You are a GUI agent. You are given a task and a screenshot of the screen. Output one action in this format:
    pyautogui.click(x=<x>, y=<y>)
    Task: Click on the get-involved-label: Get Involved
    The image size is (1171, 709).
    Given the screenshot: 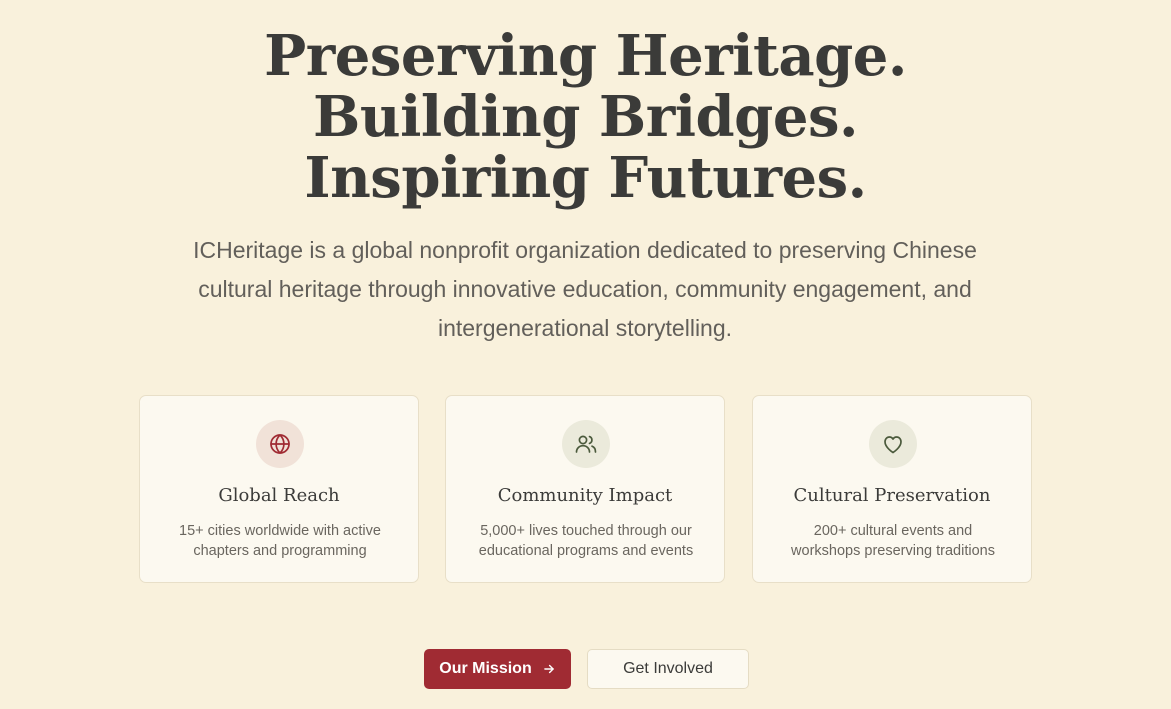 What is the action you would take?
    pyautogui.click(x=668, y=668)
    